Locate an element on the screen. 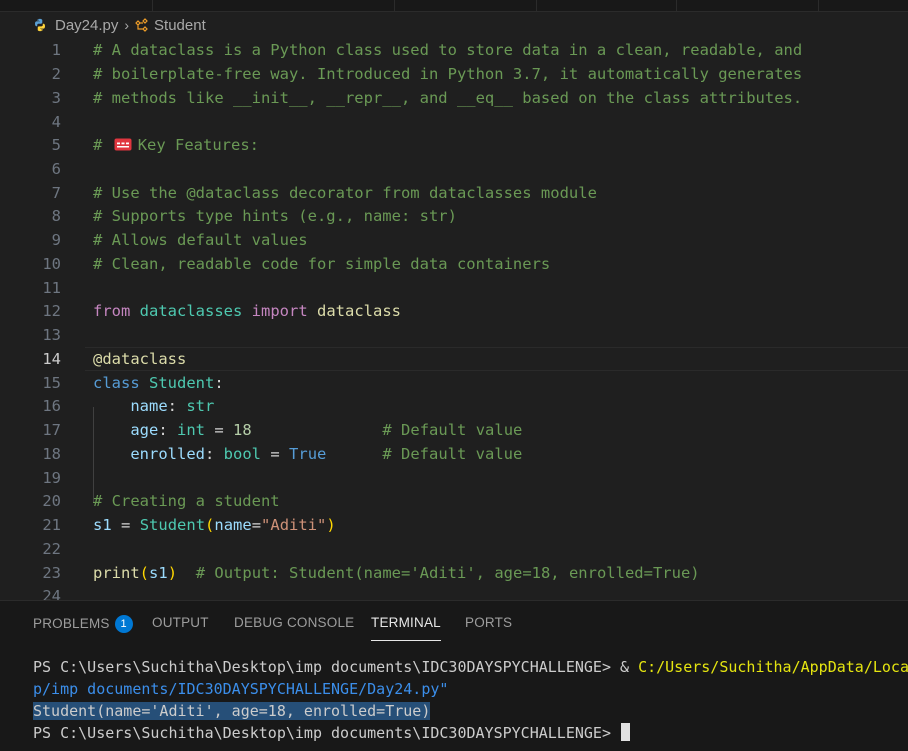 Image resolution: width=908 pixels, height=751 pixels. tab-label: PORTS is located at coordinates (489, 622).